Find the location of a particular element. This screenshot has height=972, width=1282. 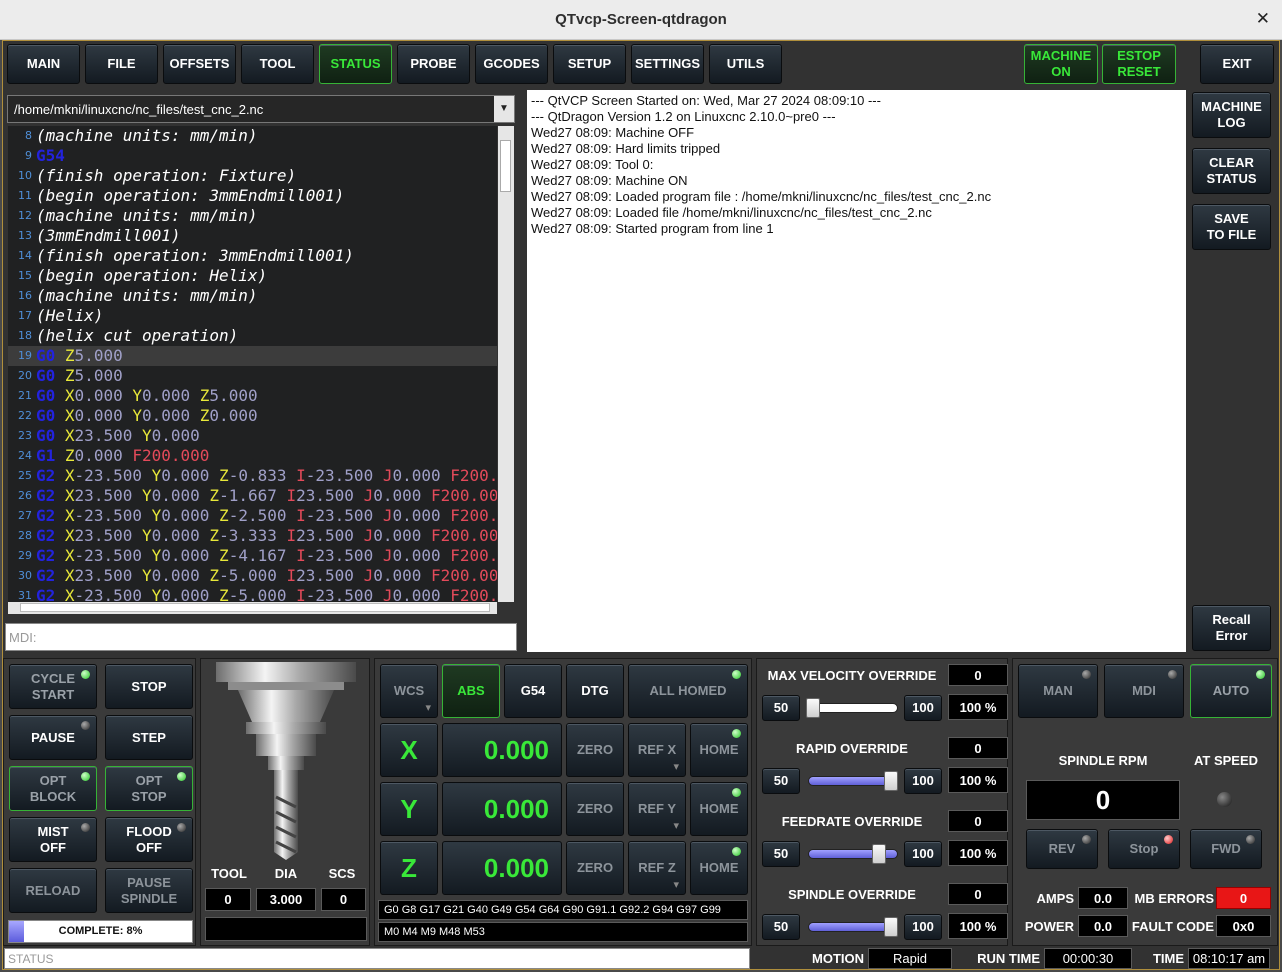

spindle-fwd-button: FWD is located at coordinates (1226, 849).